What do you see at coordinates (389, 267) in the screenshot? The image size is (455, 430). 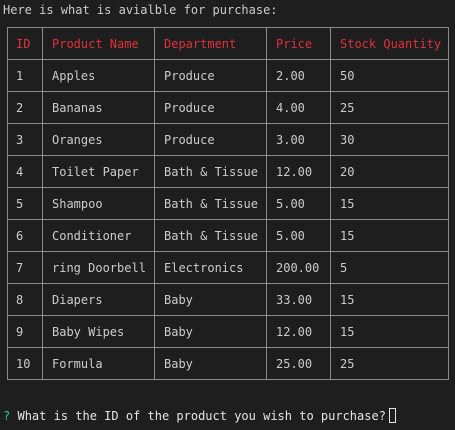 I see `cell-stock-quantity: 5` at bounding box center [389, 267].